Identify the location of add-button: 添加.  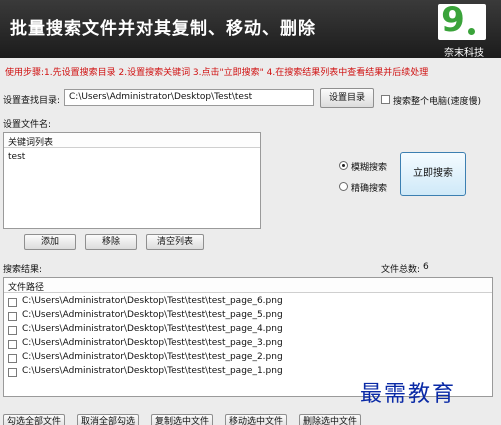
(50, 242).